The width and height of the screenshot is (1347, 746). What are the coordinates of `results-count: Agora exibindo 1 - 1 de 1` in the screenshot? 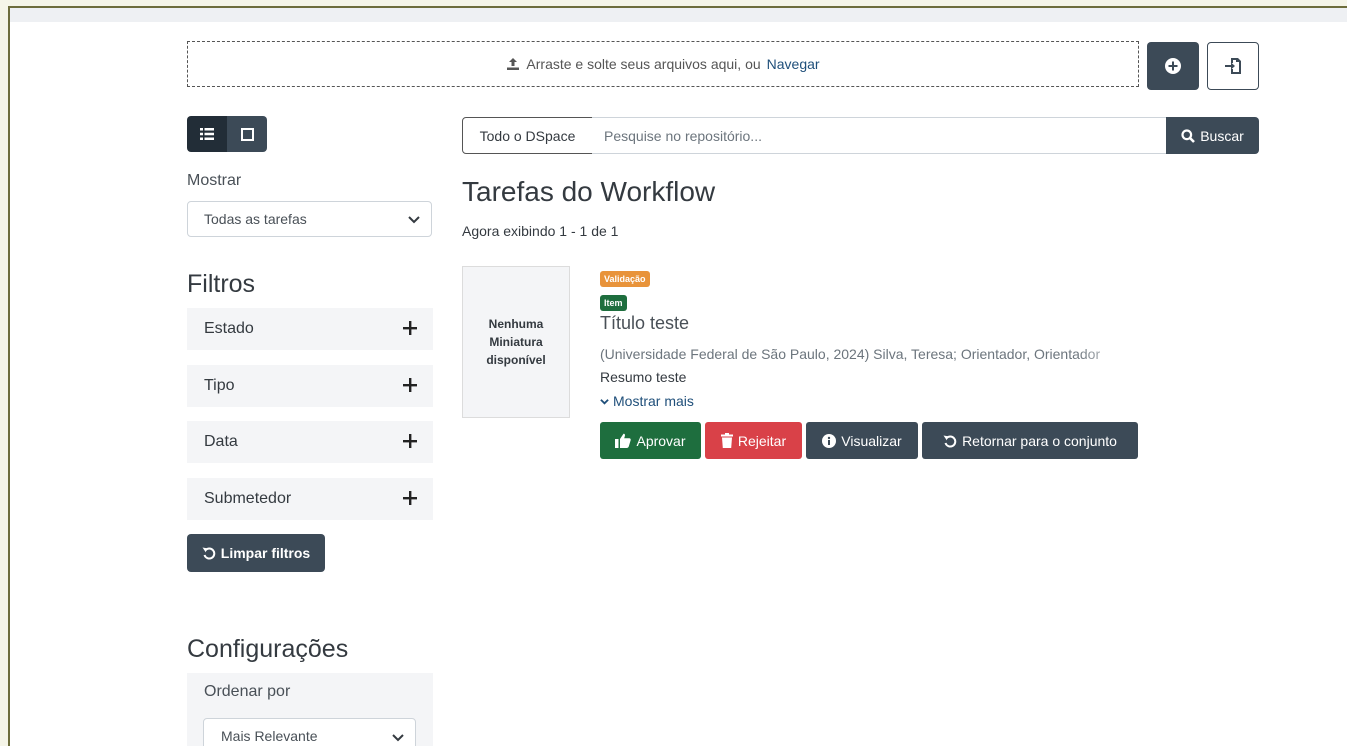 It's located at (540, 231).